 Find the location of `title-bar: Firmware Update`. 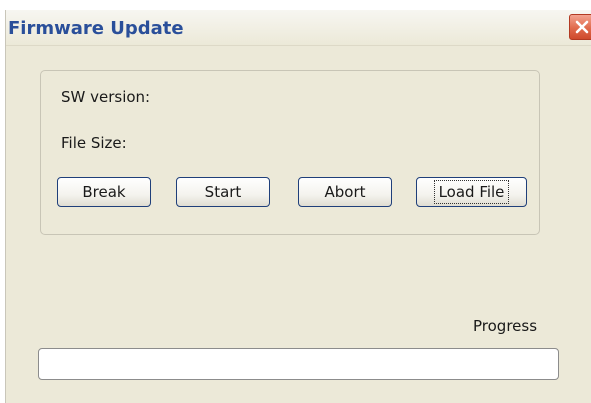

title-bar: Firmware Update is located at coordinates (298, 28).